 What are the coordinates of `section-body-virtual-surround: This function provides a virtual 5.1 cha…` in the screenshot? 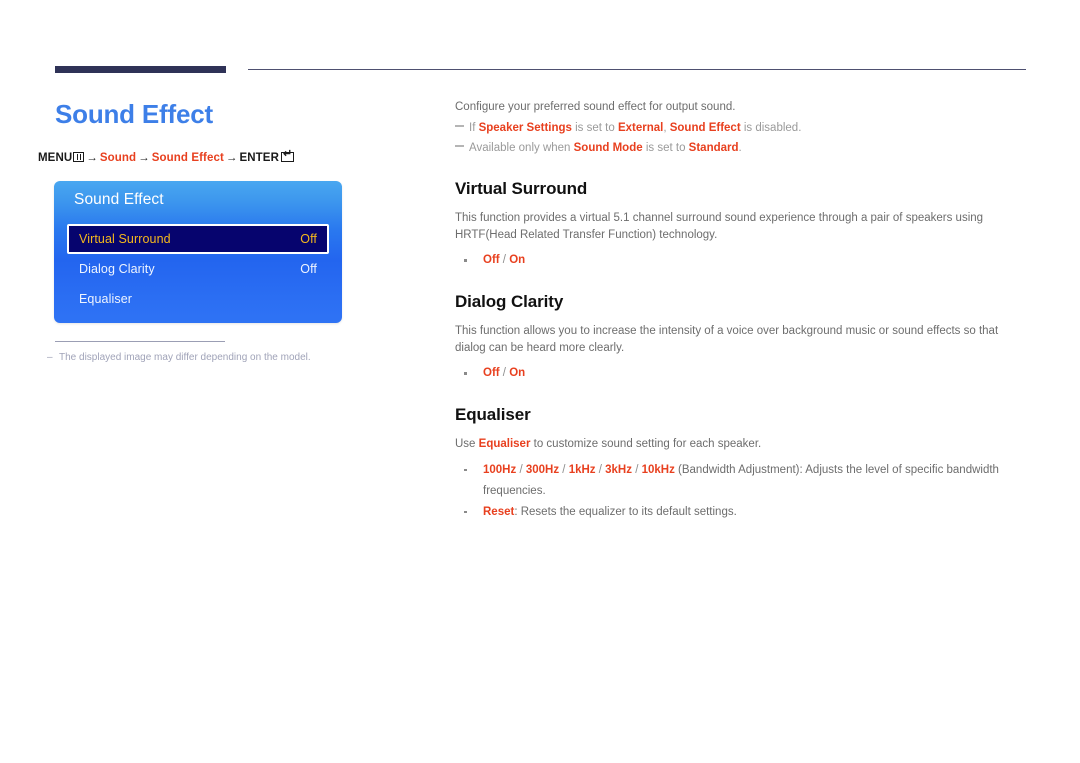 It's located at (719, 226).